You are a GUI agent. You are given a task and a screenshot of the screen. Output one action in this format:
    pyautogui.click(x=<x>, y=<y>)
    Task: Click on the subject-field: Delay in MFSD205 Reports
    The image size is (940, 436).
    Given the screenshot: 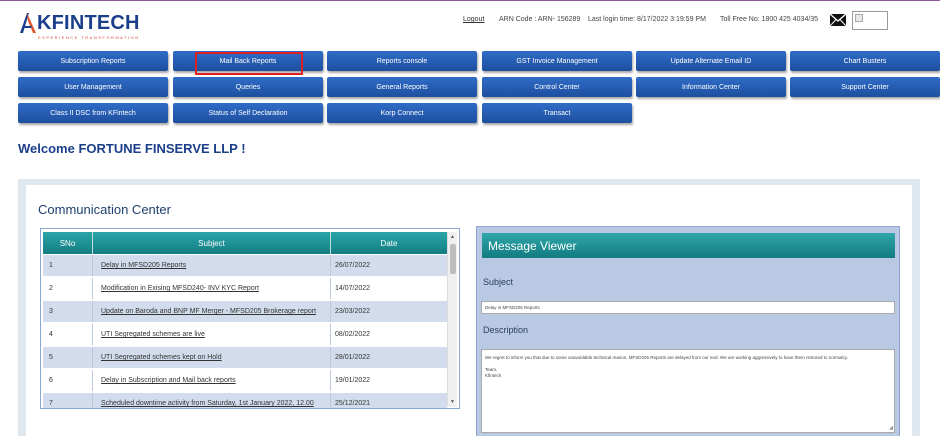 What is the action you would take?
    pyautogui.click(x=688, y=307)
    